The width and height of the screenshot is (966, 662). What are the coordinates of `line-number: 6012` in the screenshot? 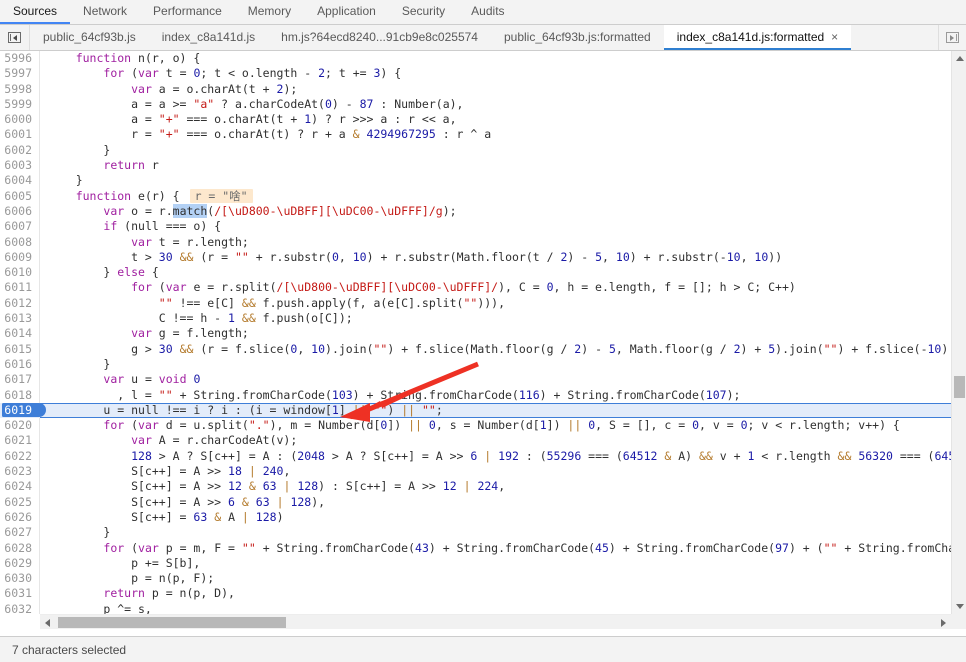 It's located at (20, 303).